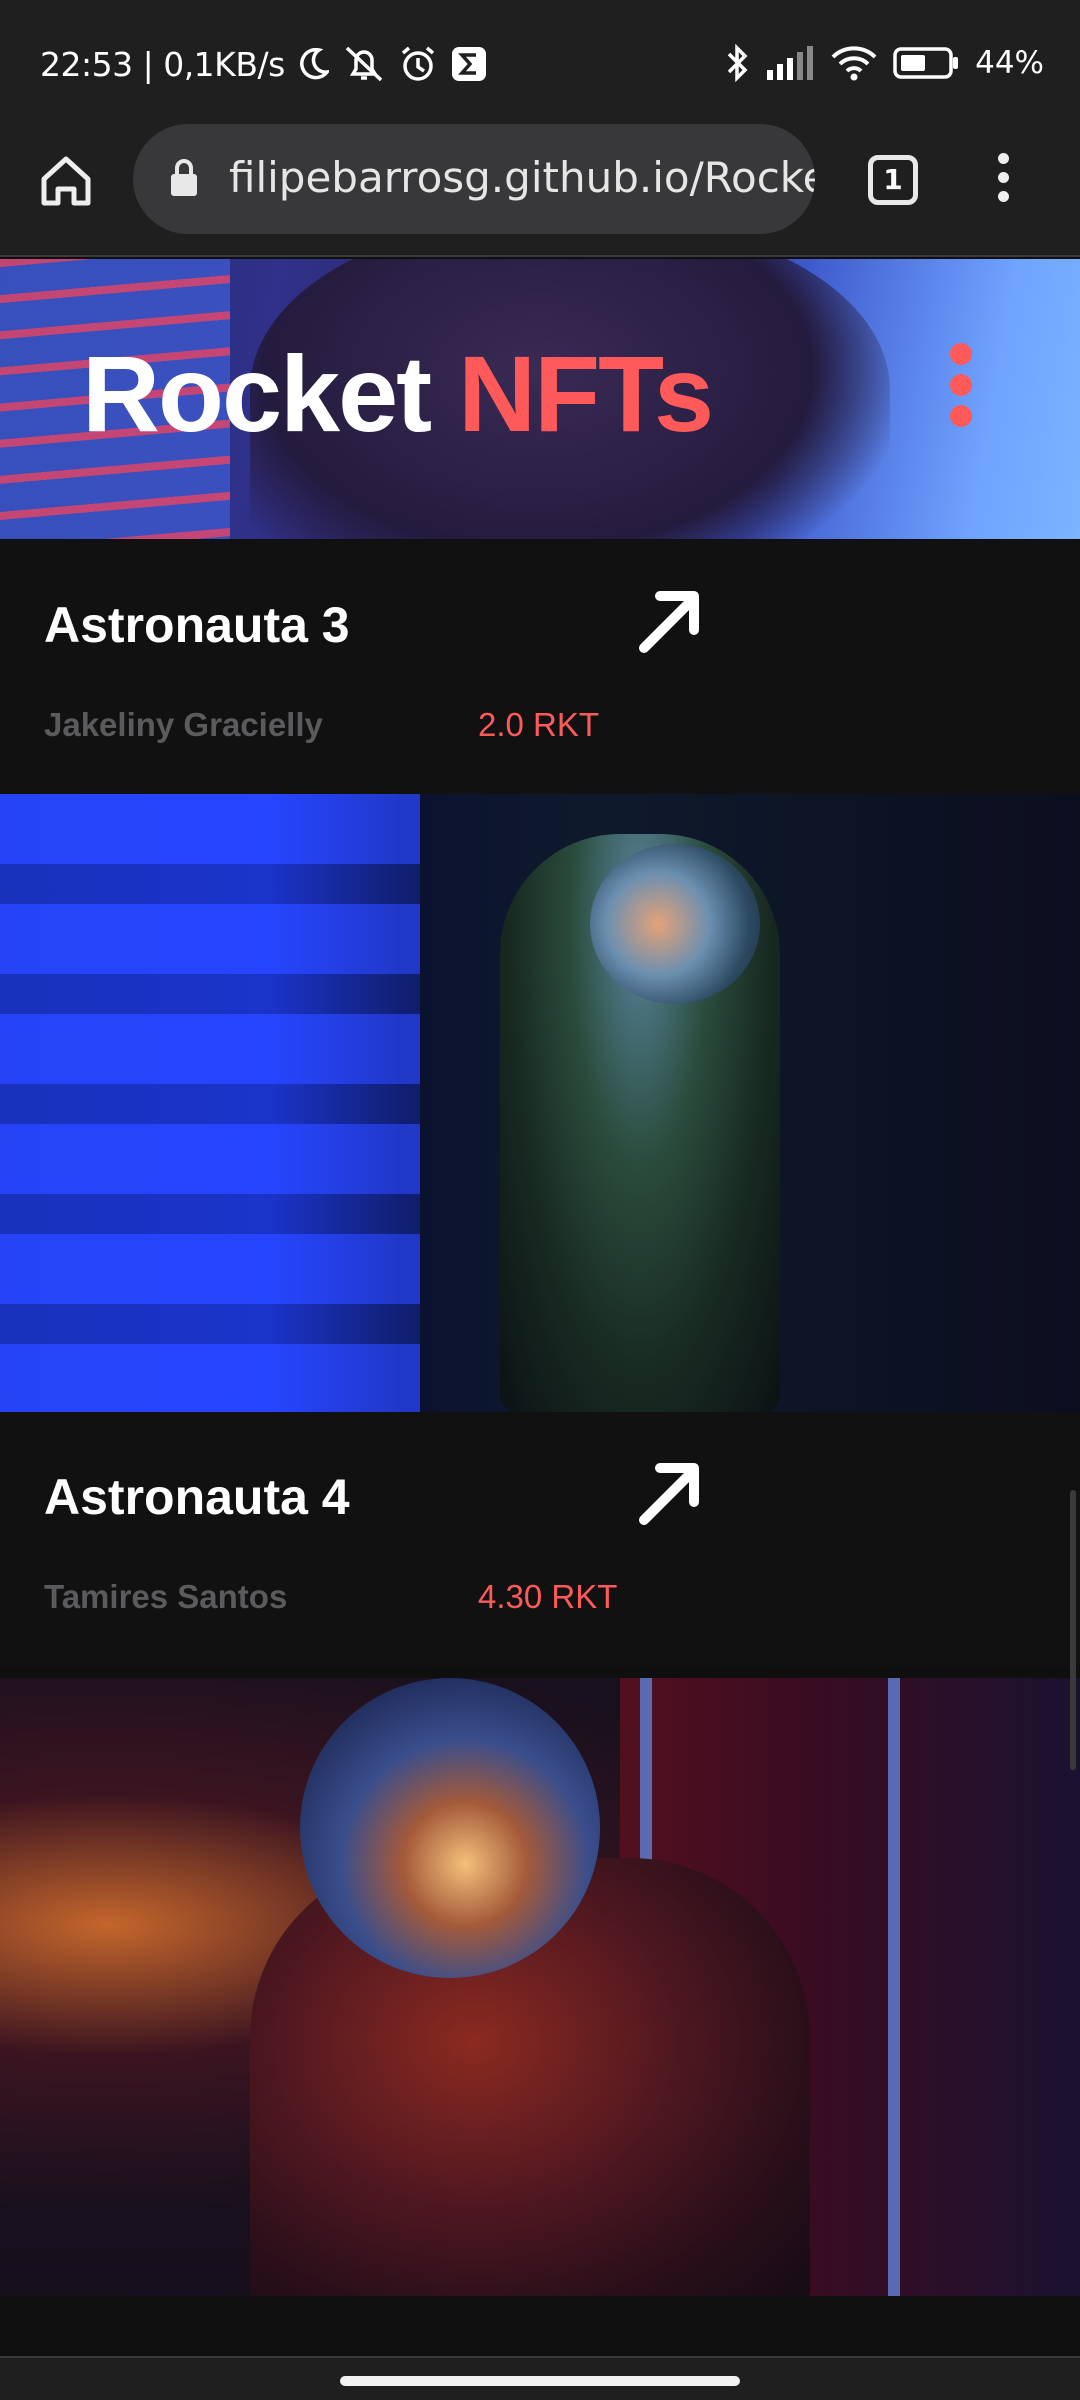 The height and width of the screenshot is (2400, 1080). I want to click on moon-icon, so click(314, 64).